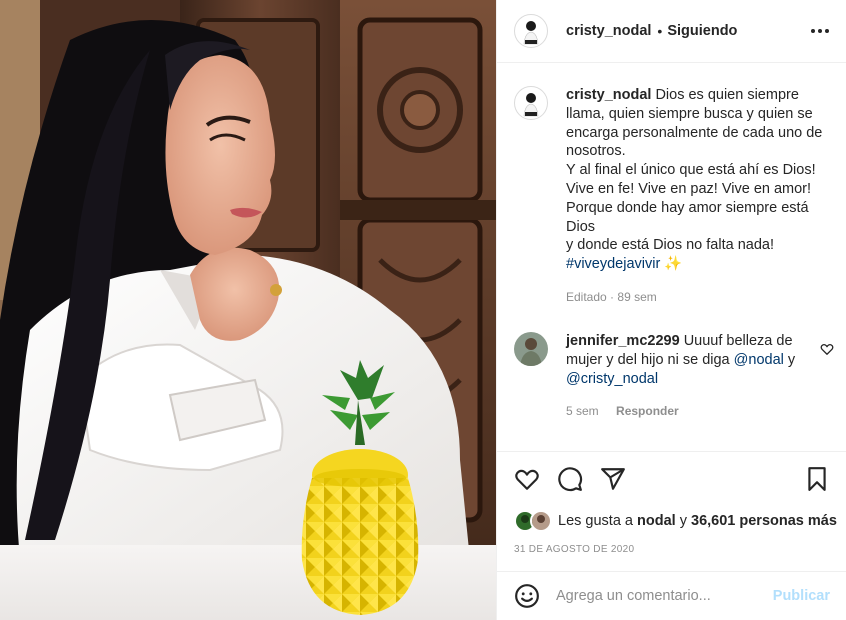 Image resolution: width=846 pixels, height=620 pixels. I want to click on post-header: cristy_nodal • Siguiendo, so click(671, 31).